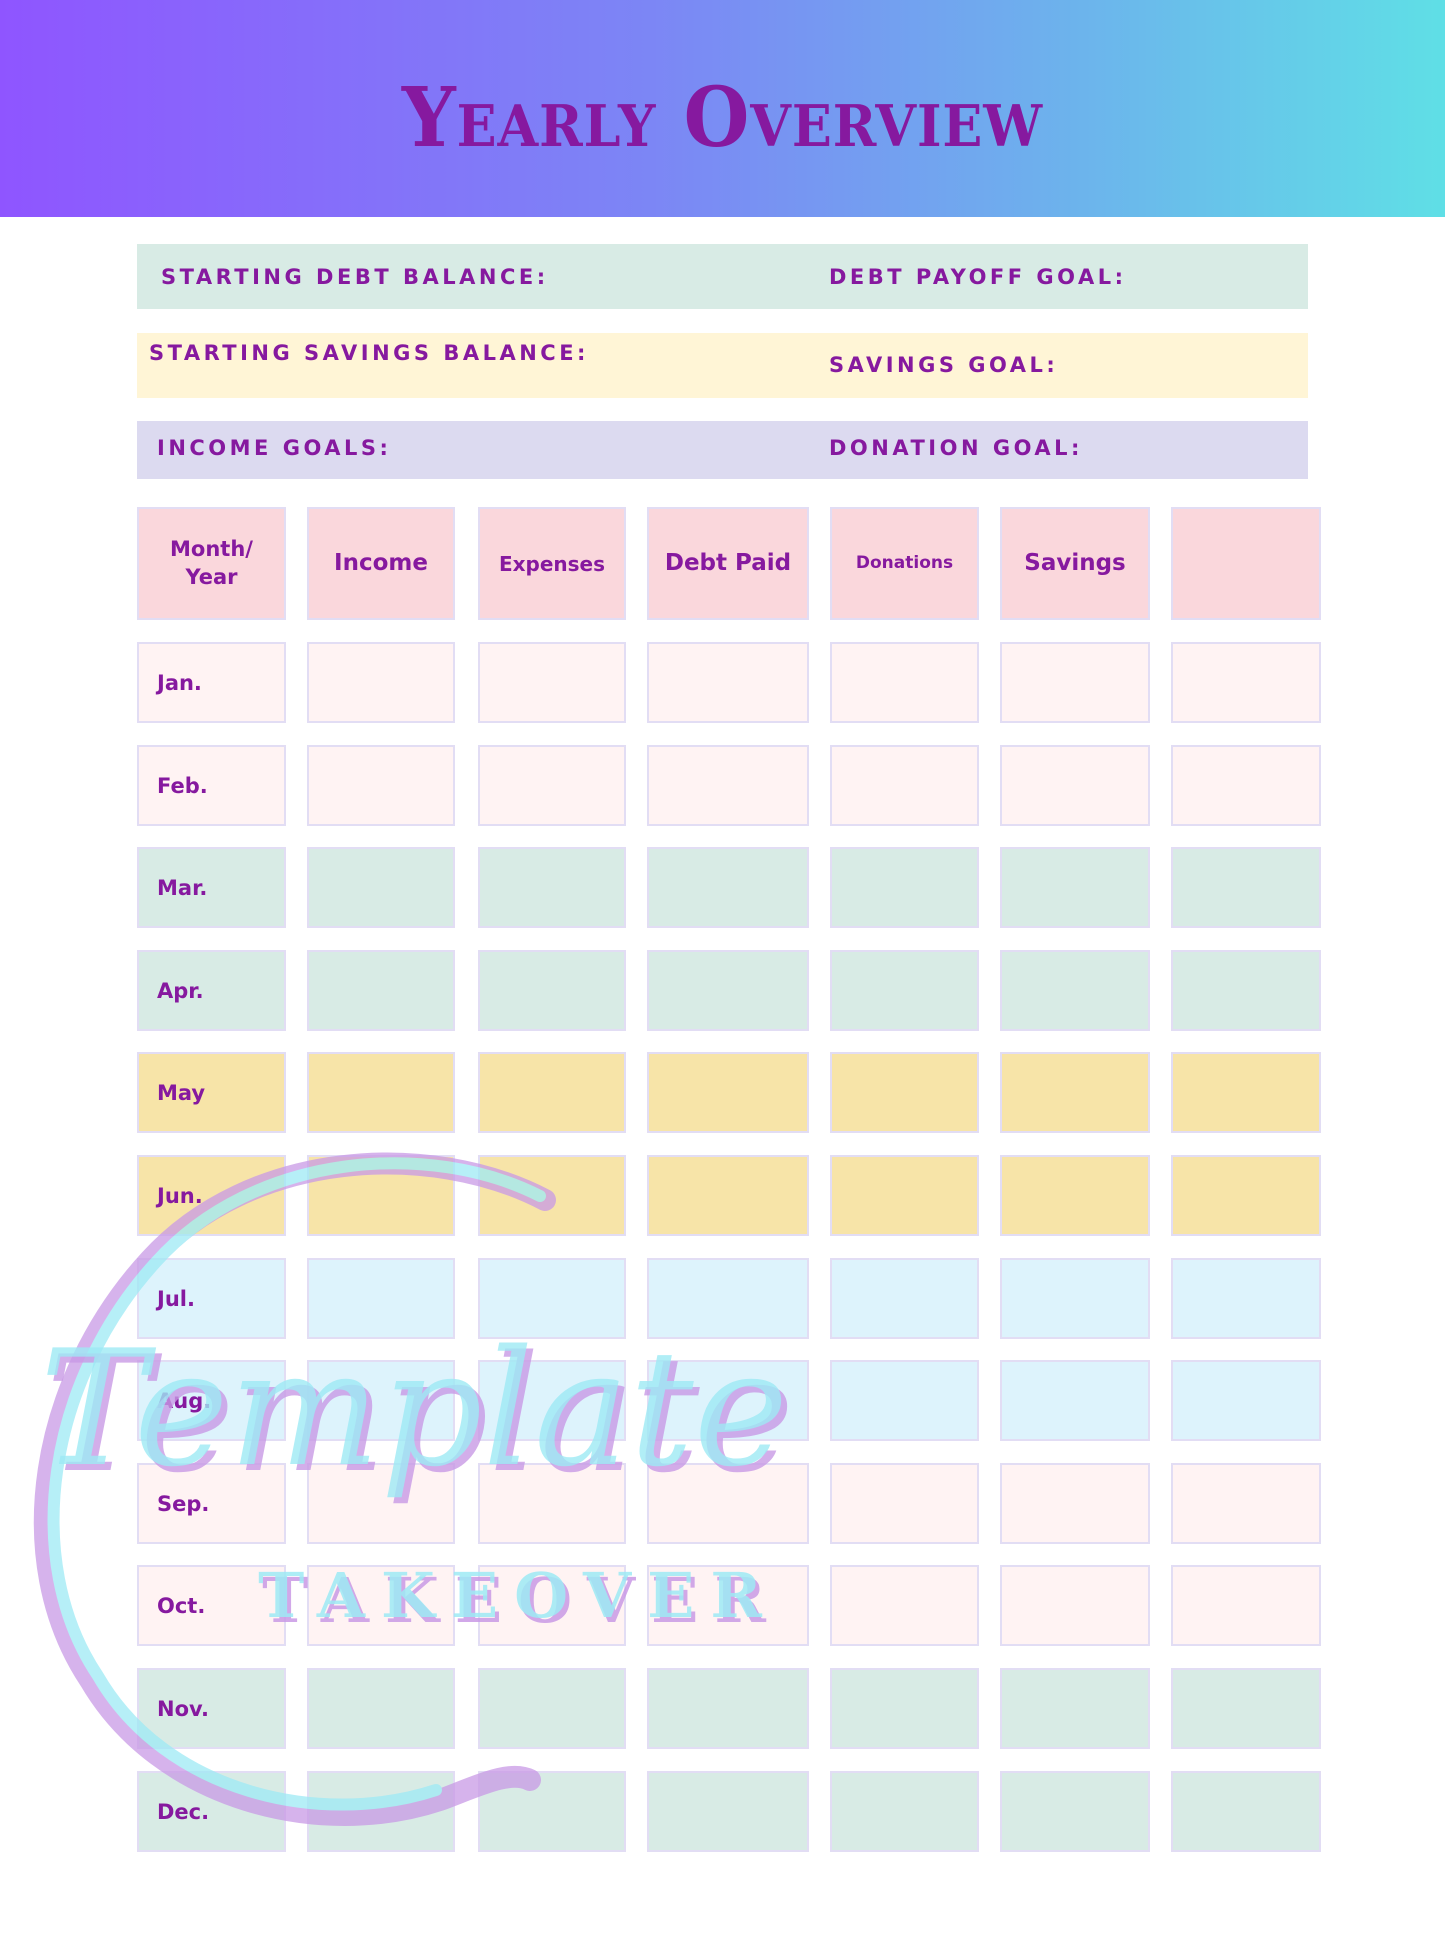 The width and height of the screenshot is (1445, 1955). What do you see at coordinates (211, 682) in the screenshot?
I see `month-label: Jan.` at bounding box center [211, 682].